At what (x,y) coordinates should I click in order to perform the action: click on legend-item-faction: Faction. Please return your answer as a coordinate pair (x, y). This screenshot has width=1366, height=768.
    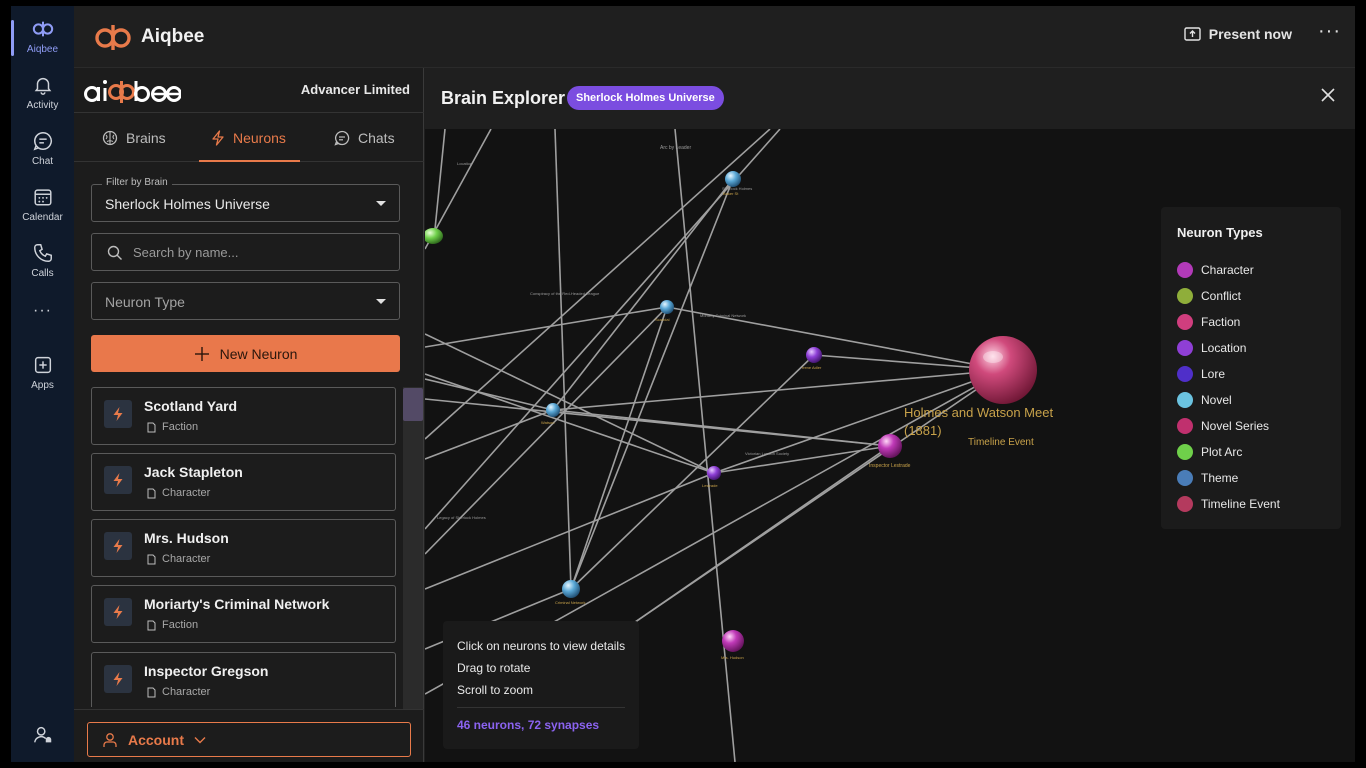
    Looking at the image, I should click on (1208, 322).